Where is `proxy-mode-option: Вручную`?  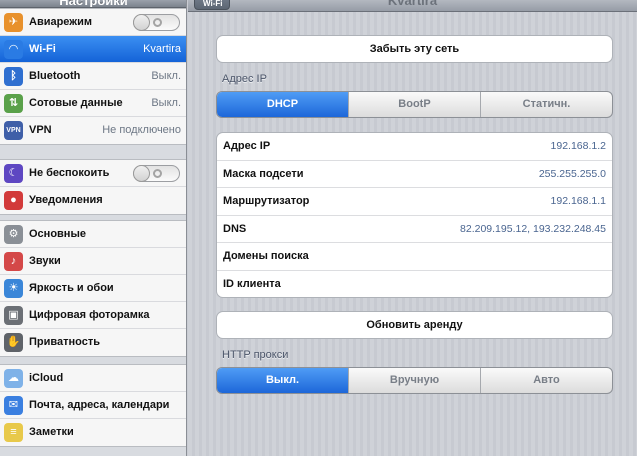 proxy-mode-option: Вручную is located at coordinates (414, 380).